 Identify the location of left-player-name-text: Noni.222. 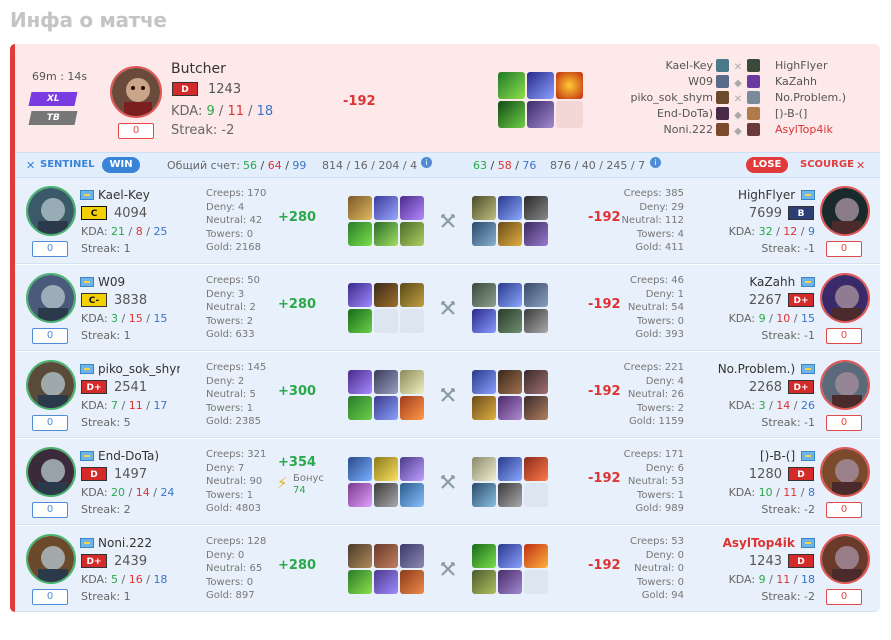
(125, 543).